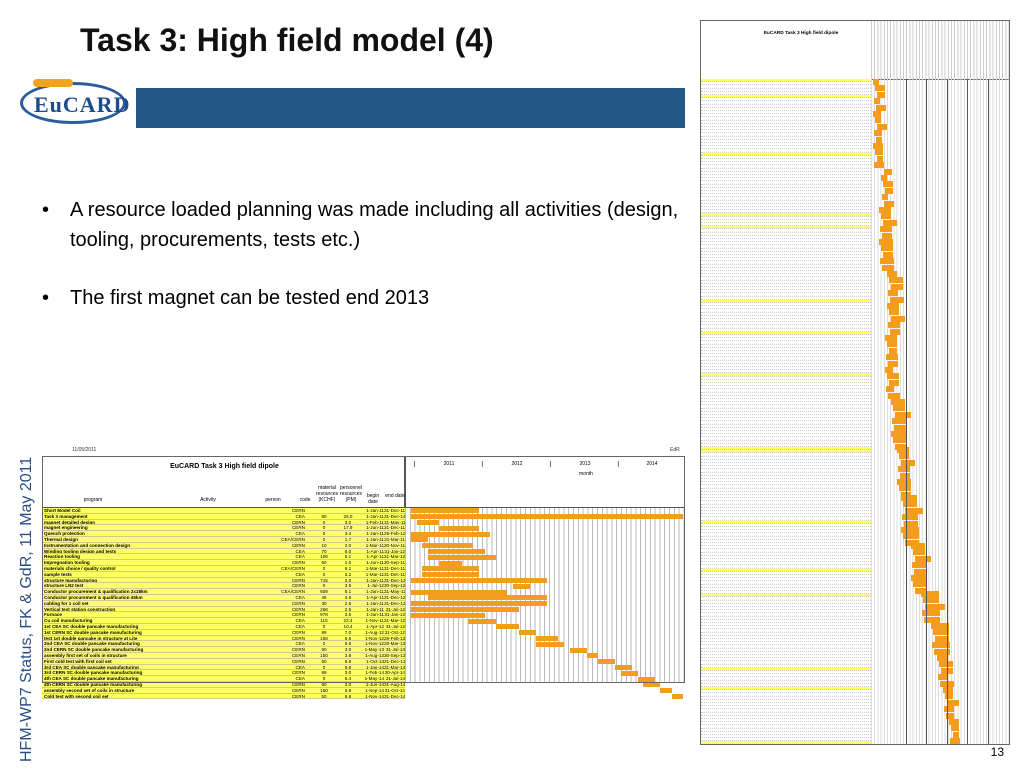  I want to click on row-personnel: 10.4, so click(348, 626).